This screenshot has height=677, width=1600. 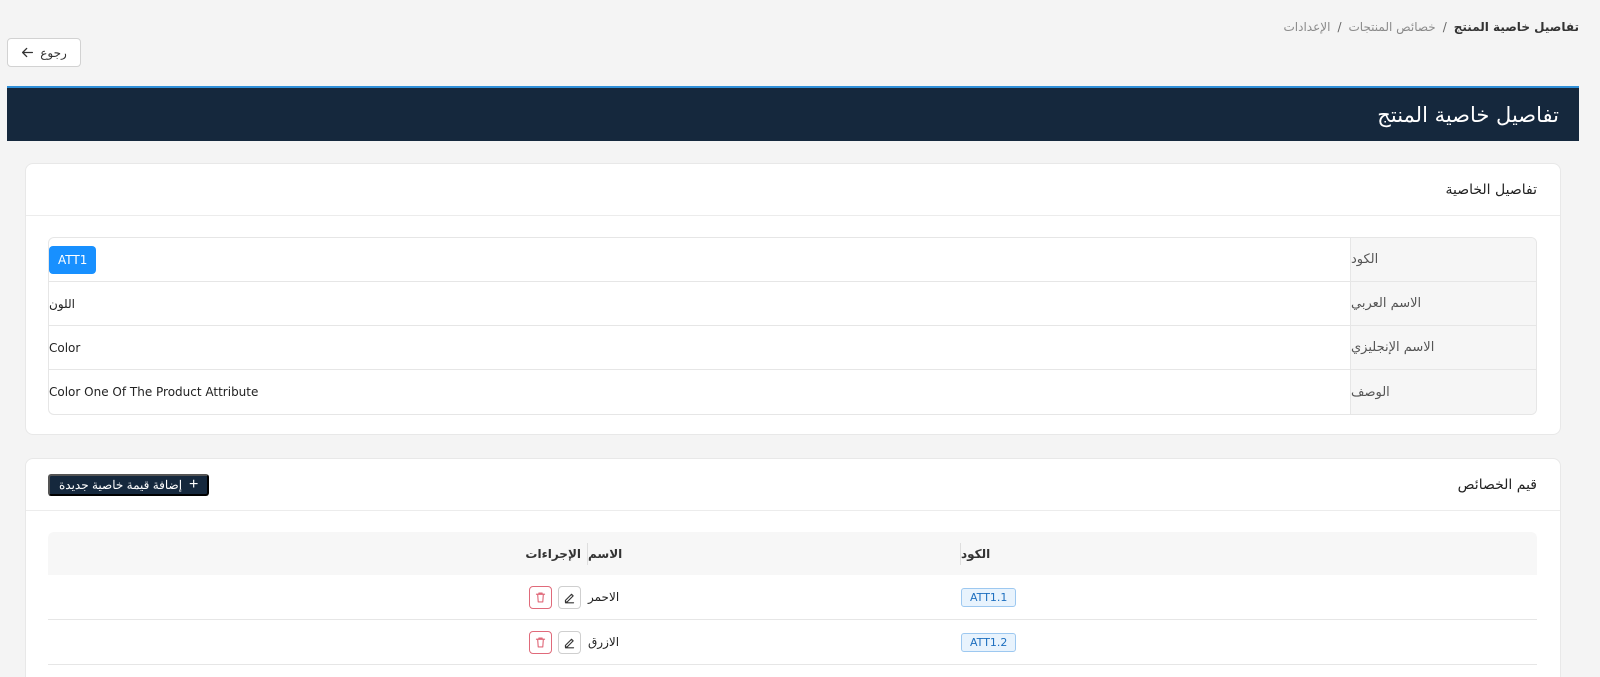 I want to click on back-button-label: رجوع, so click(x=53, y=52).